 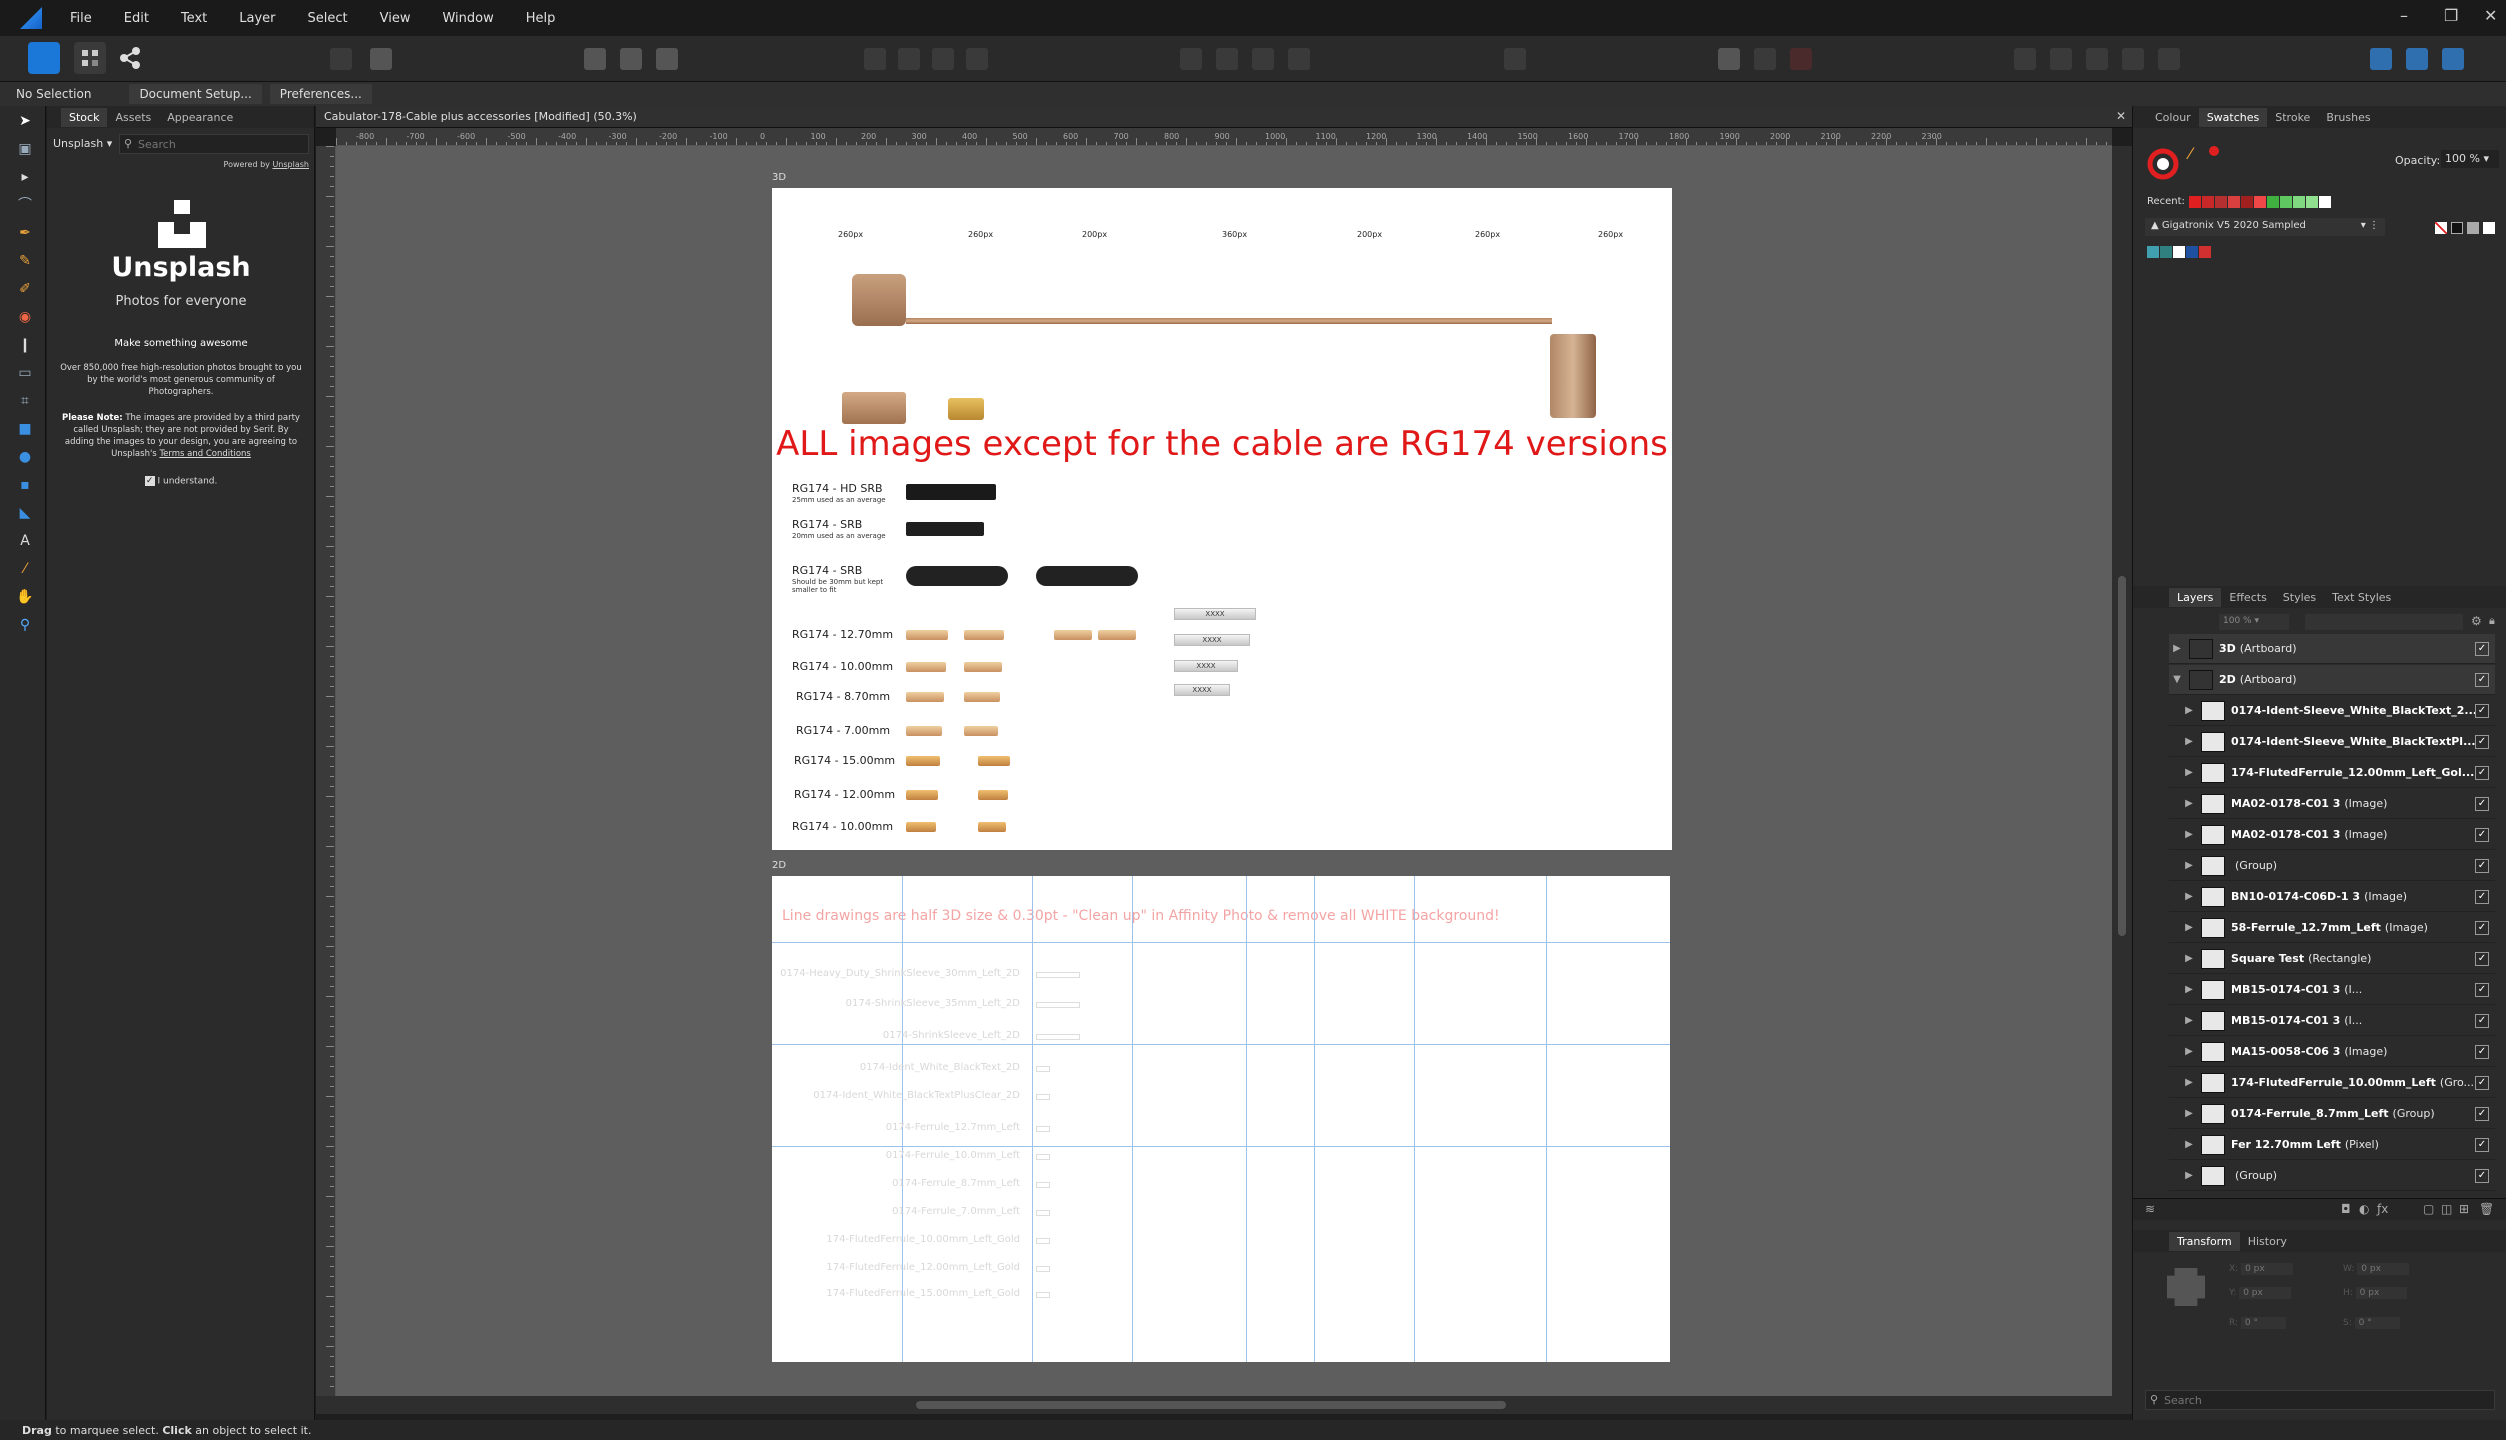 What do you see at coordinates (923, 1267) in the screenshot?
I see `line-drawing-row-label: 174-FlutedFerrule_12.00mm_Left_Gold` at bounding box center [923, 1267].